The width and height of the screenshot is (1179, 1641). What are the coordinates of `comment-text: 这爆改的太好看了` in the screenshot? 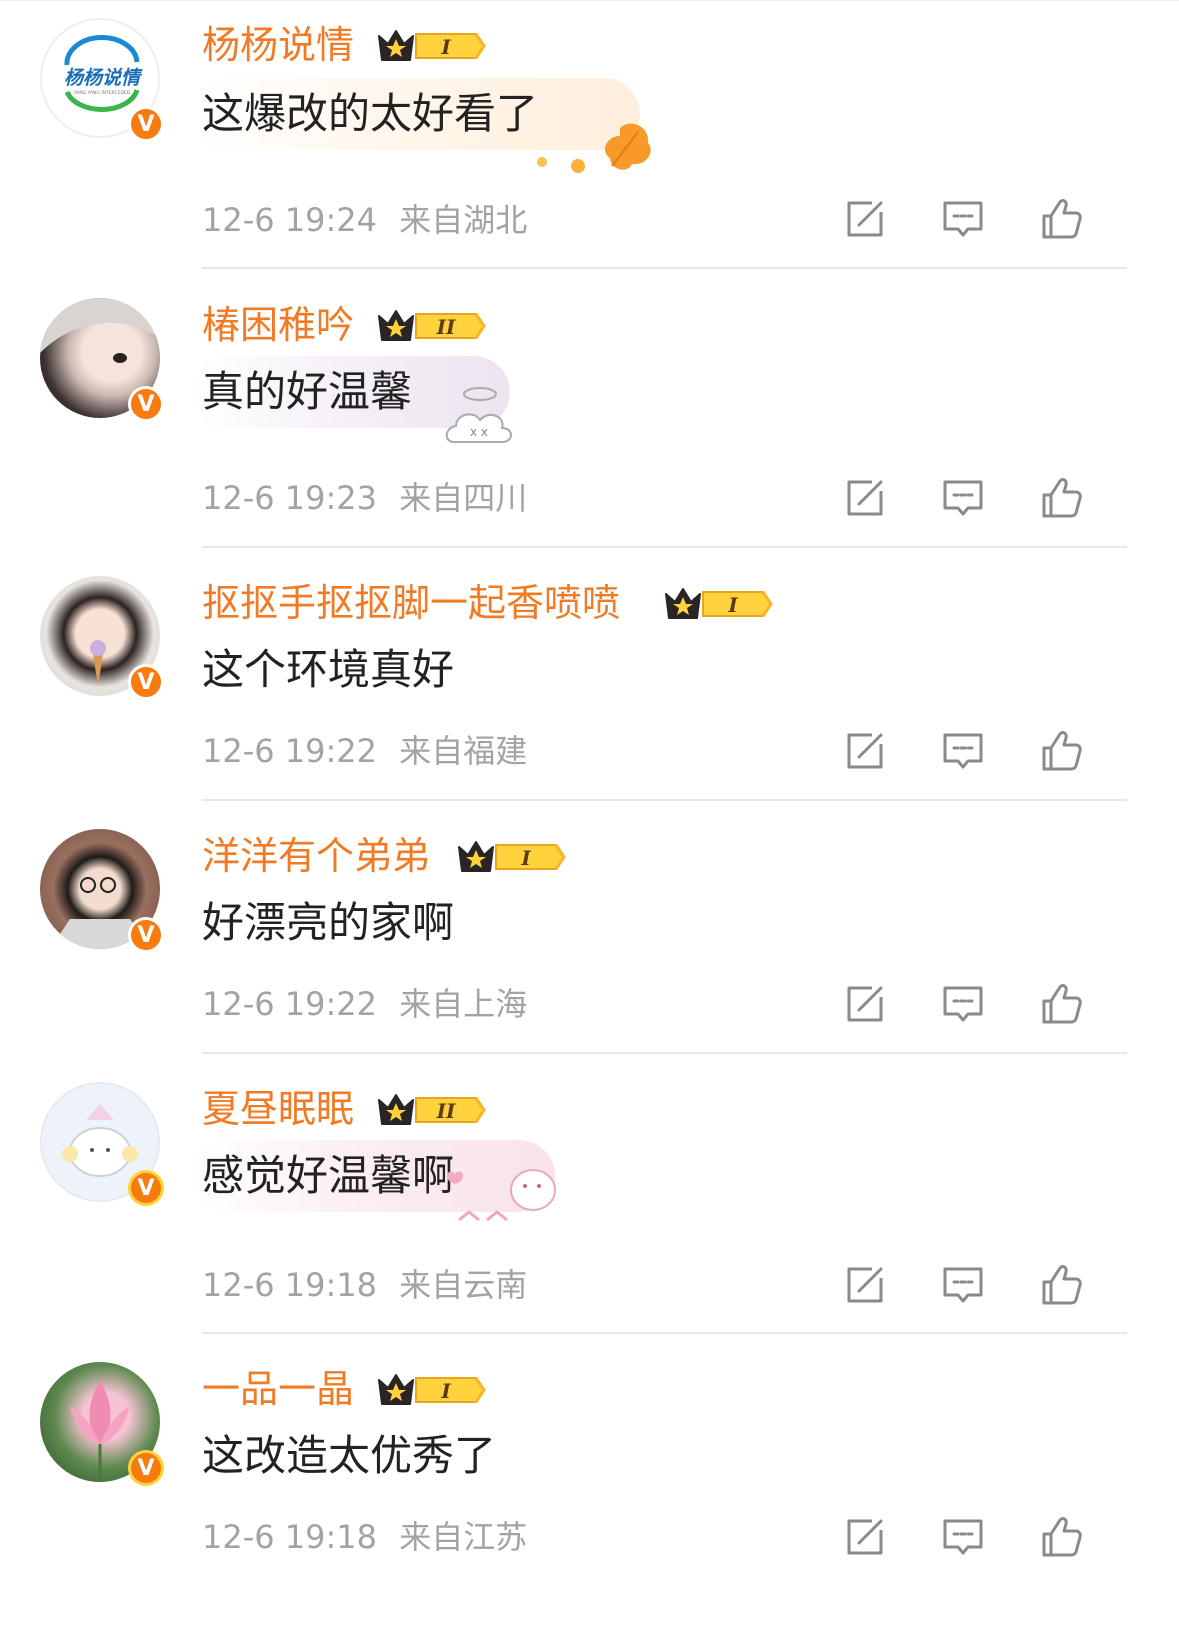 It's located at (370, 113).